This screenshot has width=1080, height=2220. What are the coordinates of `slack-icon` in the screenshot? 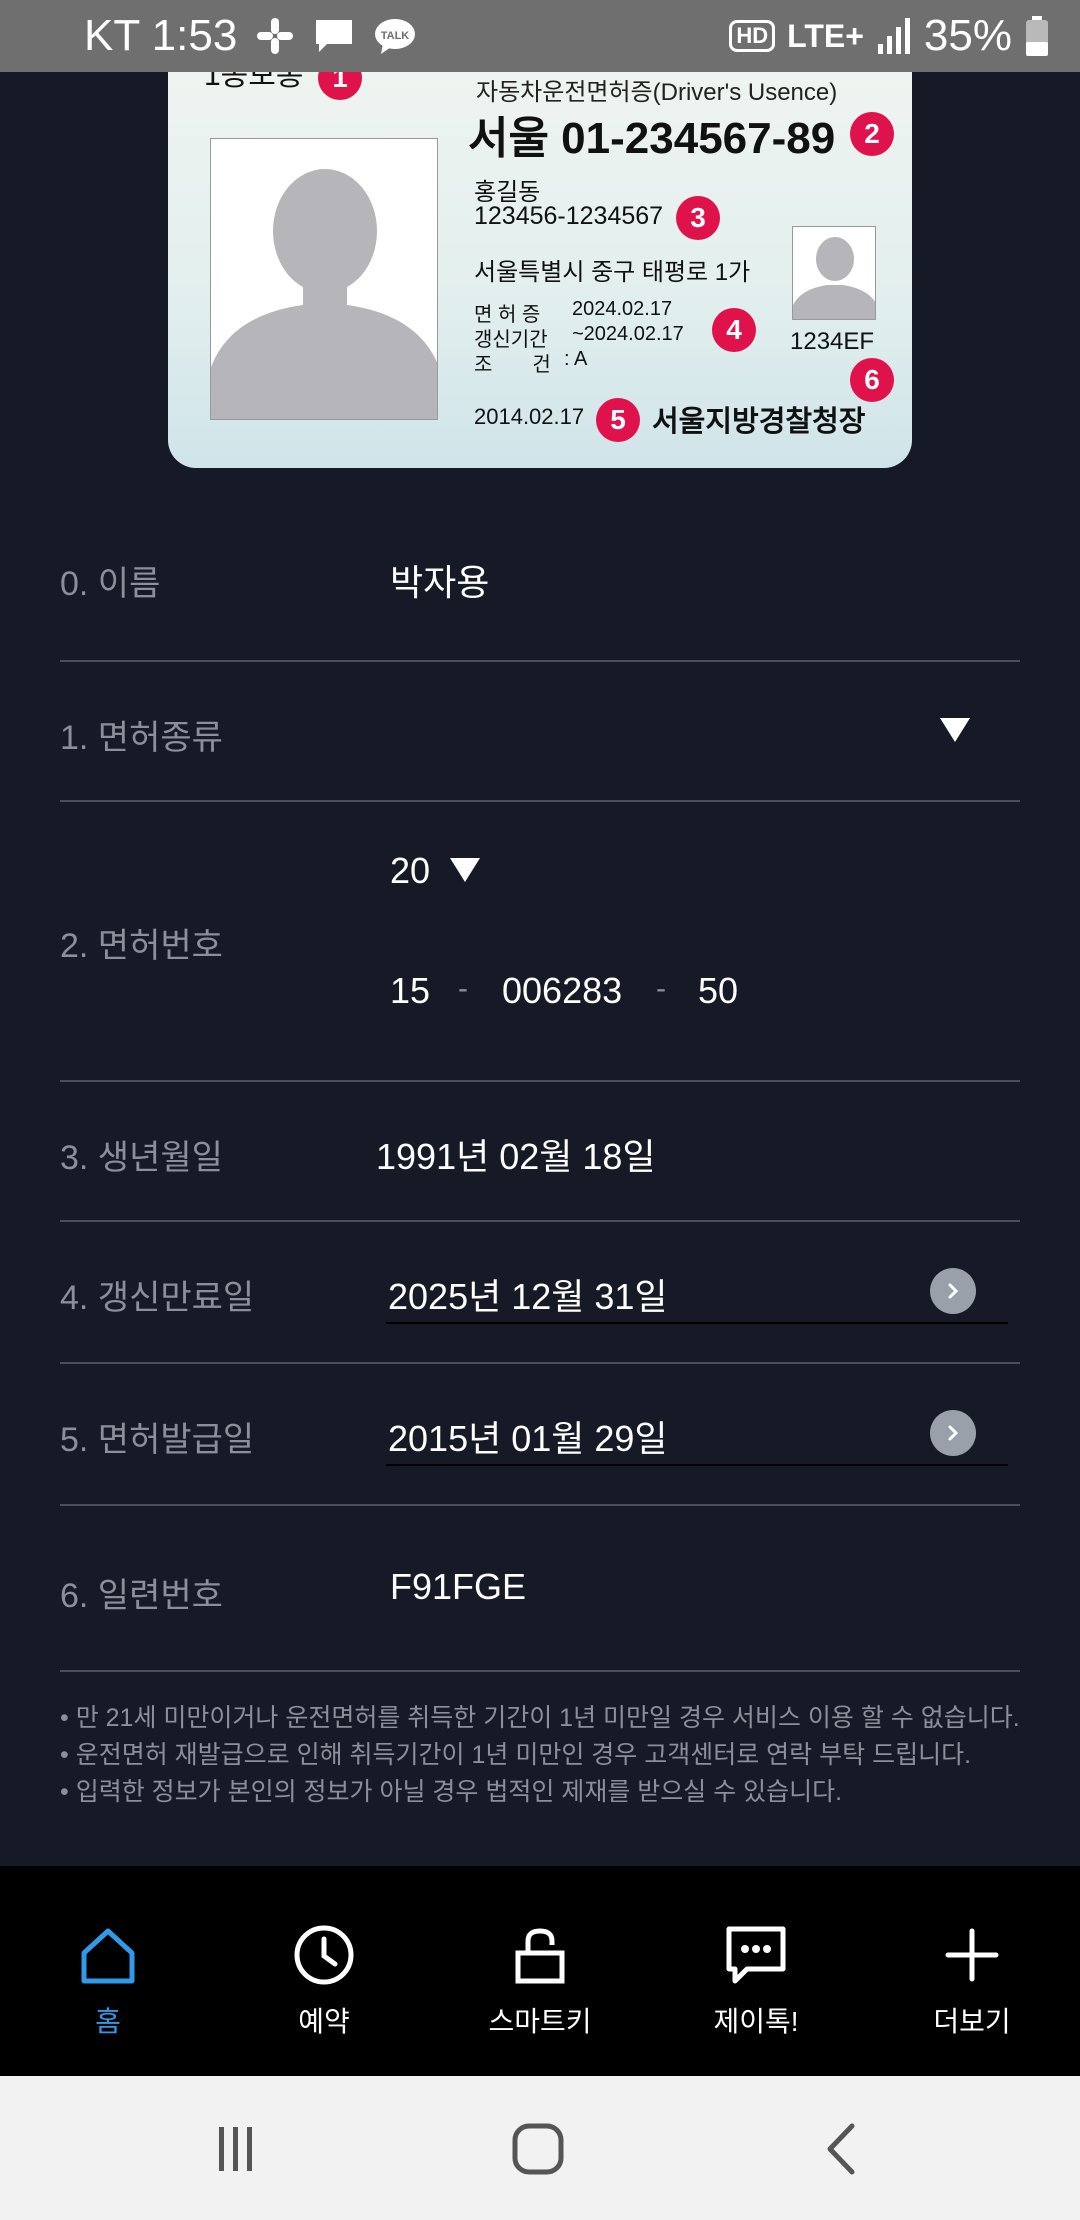 It's located at (275, 36).